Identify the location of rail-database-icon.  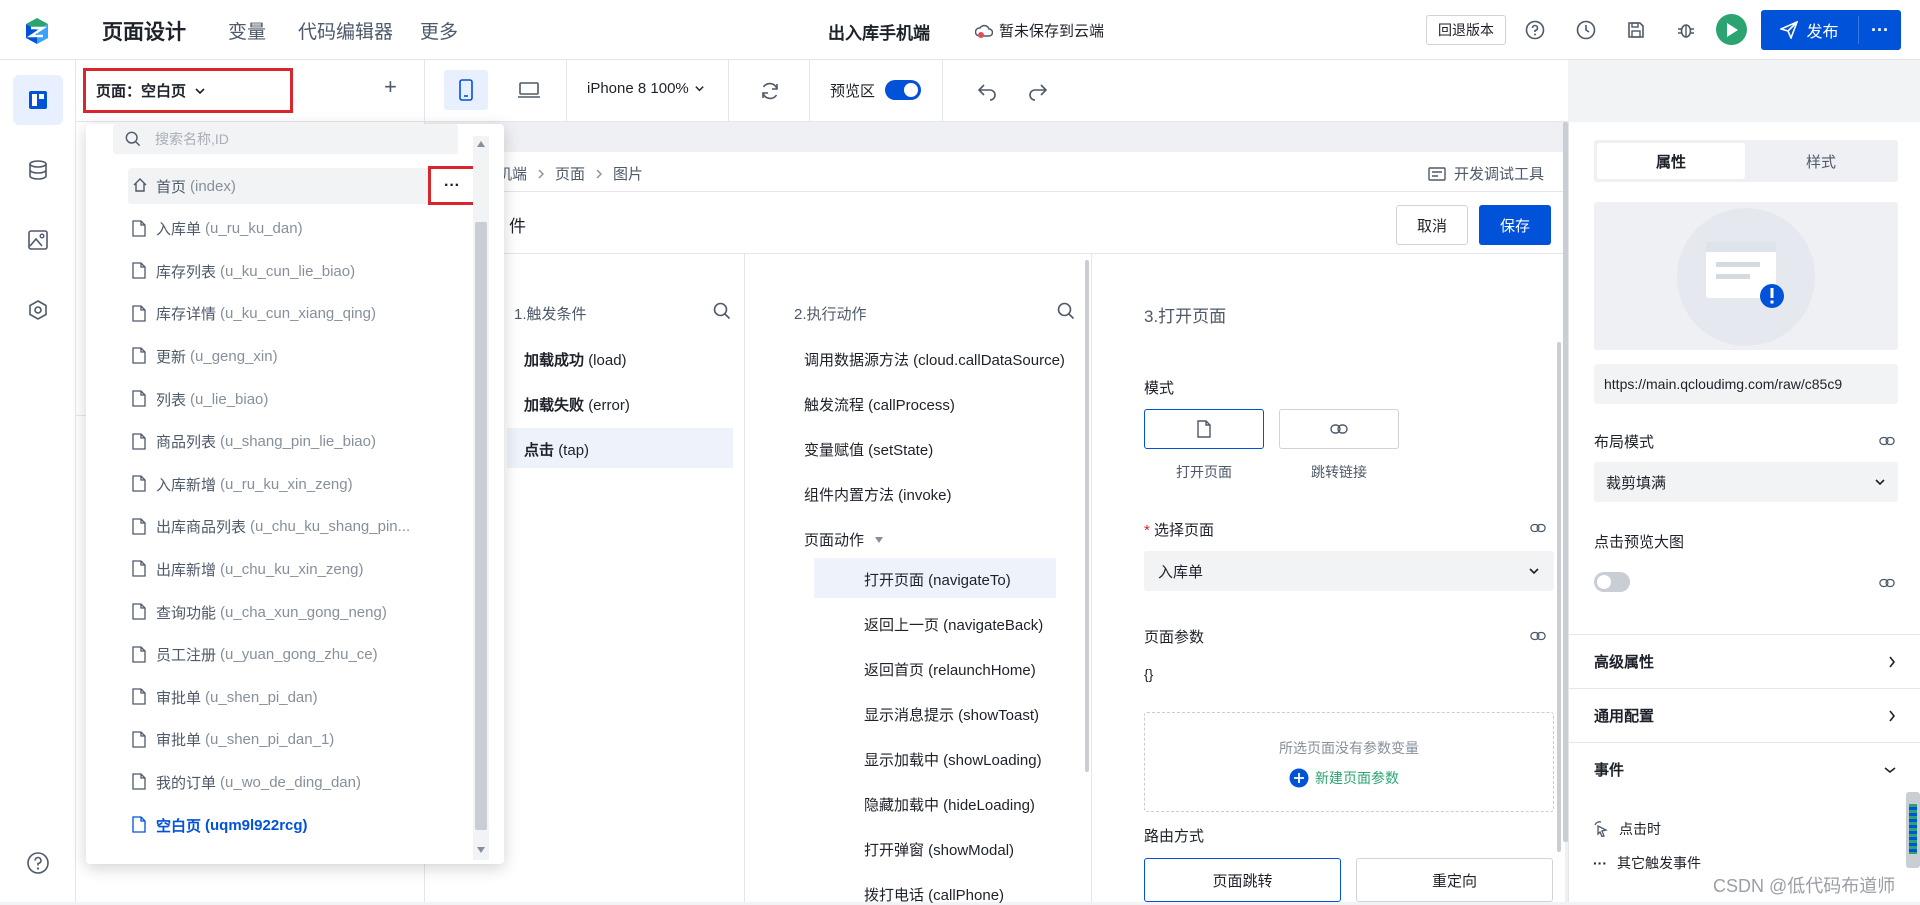
(38, 170).